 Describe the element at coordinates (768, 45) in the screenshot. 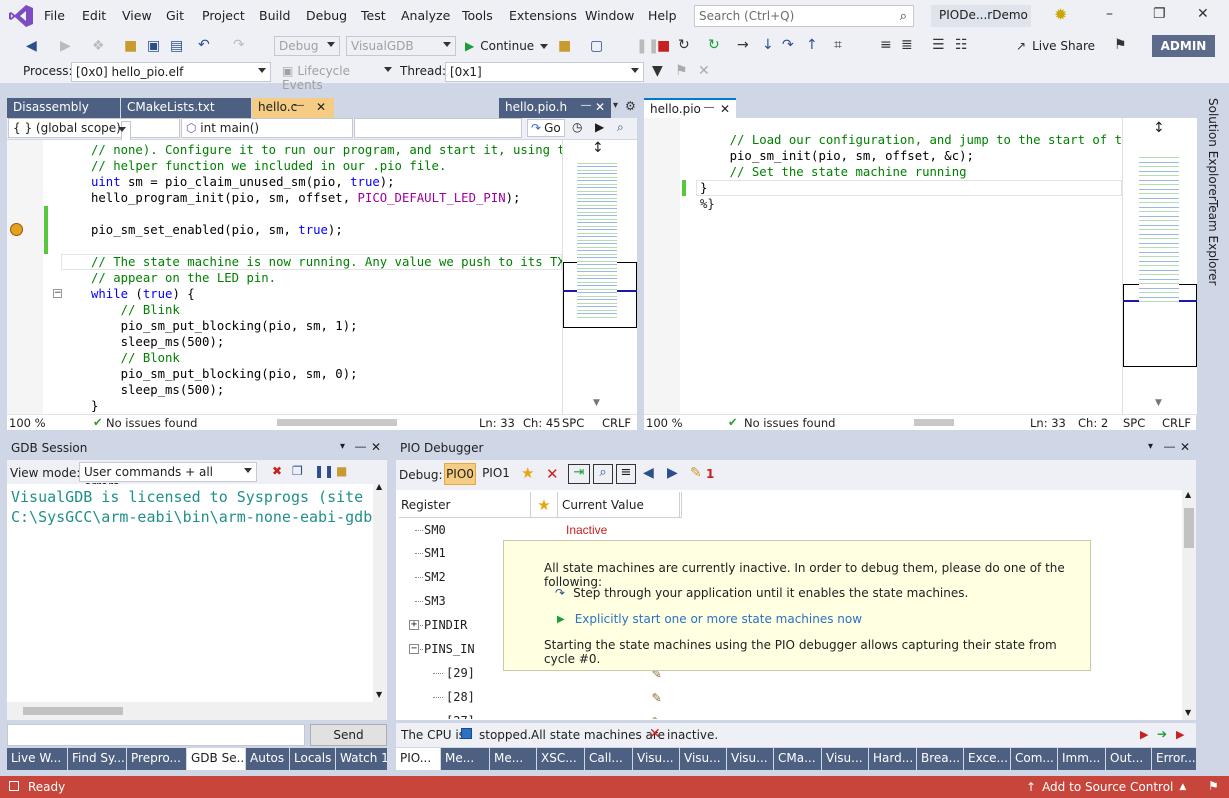

I see `step-into-icon: ↓` at that location.